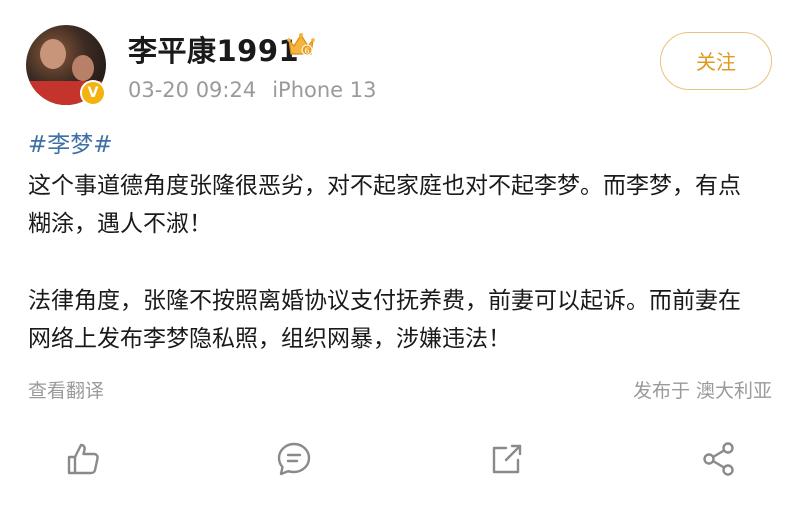  I want to click on like-icon, so click(83, 459).